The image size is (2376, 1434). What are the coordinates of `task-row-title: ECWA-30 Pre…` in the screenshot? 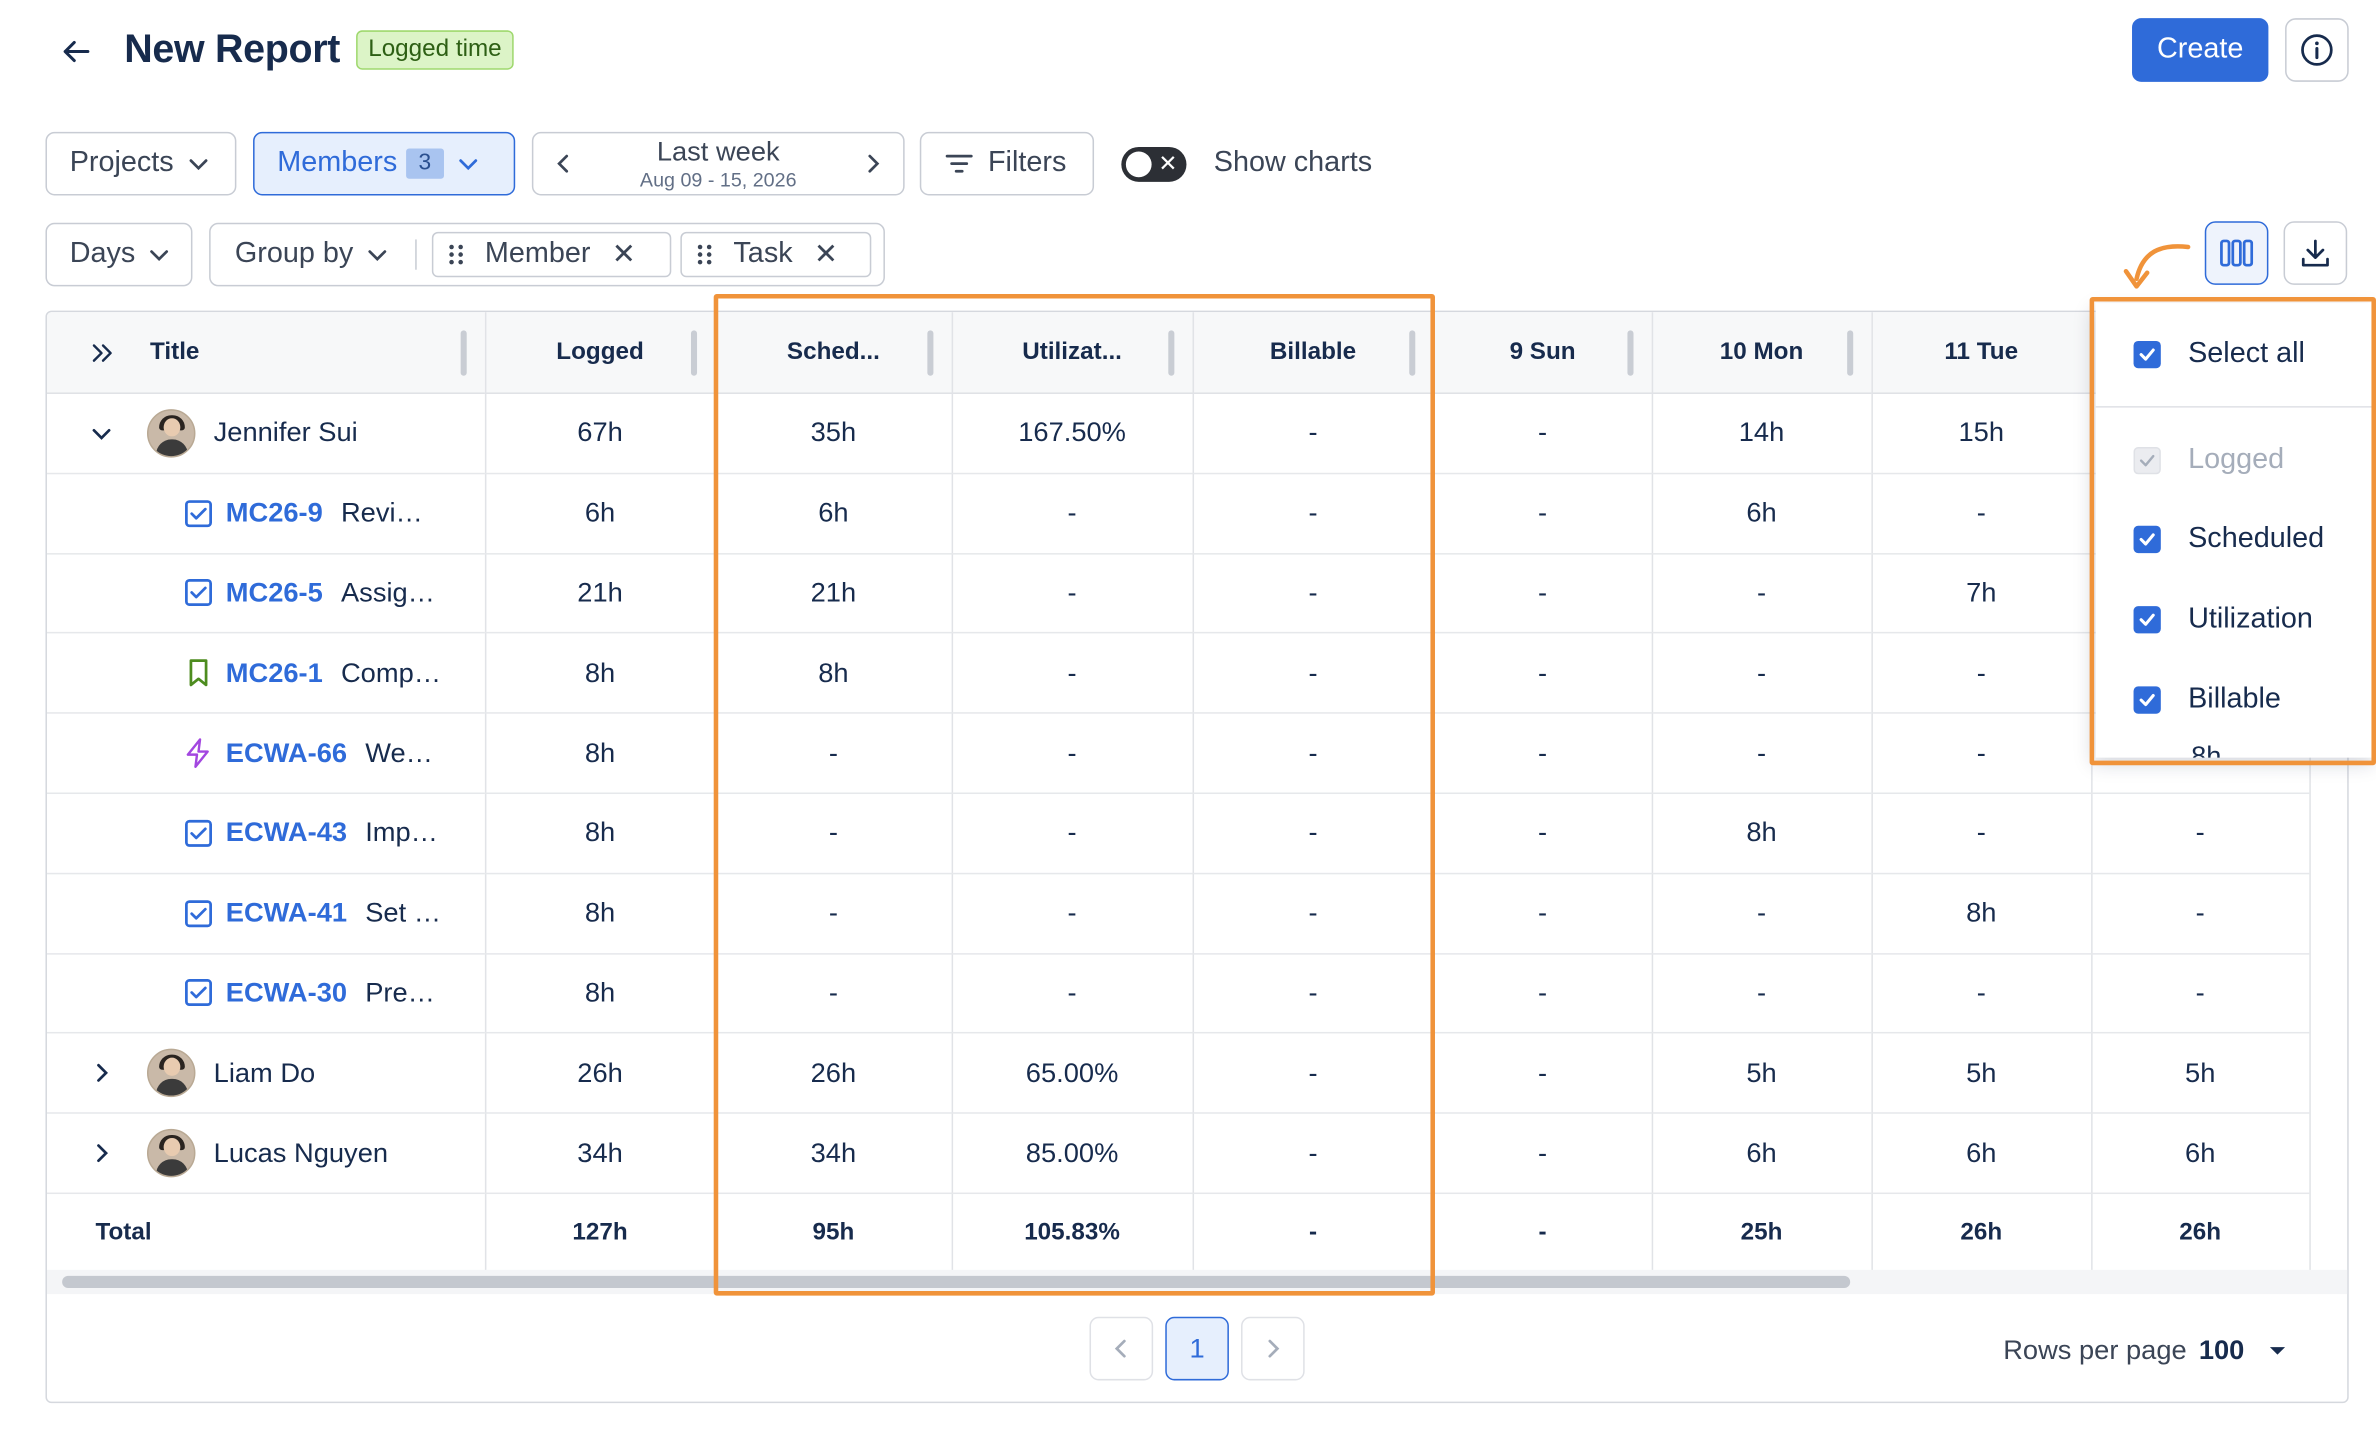 It's located at (265, 994).